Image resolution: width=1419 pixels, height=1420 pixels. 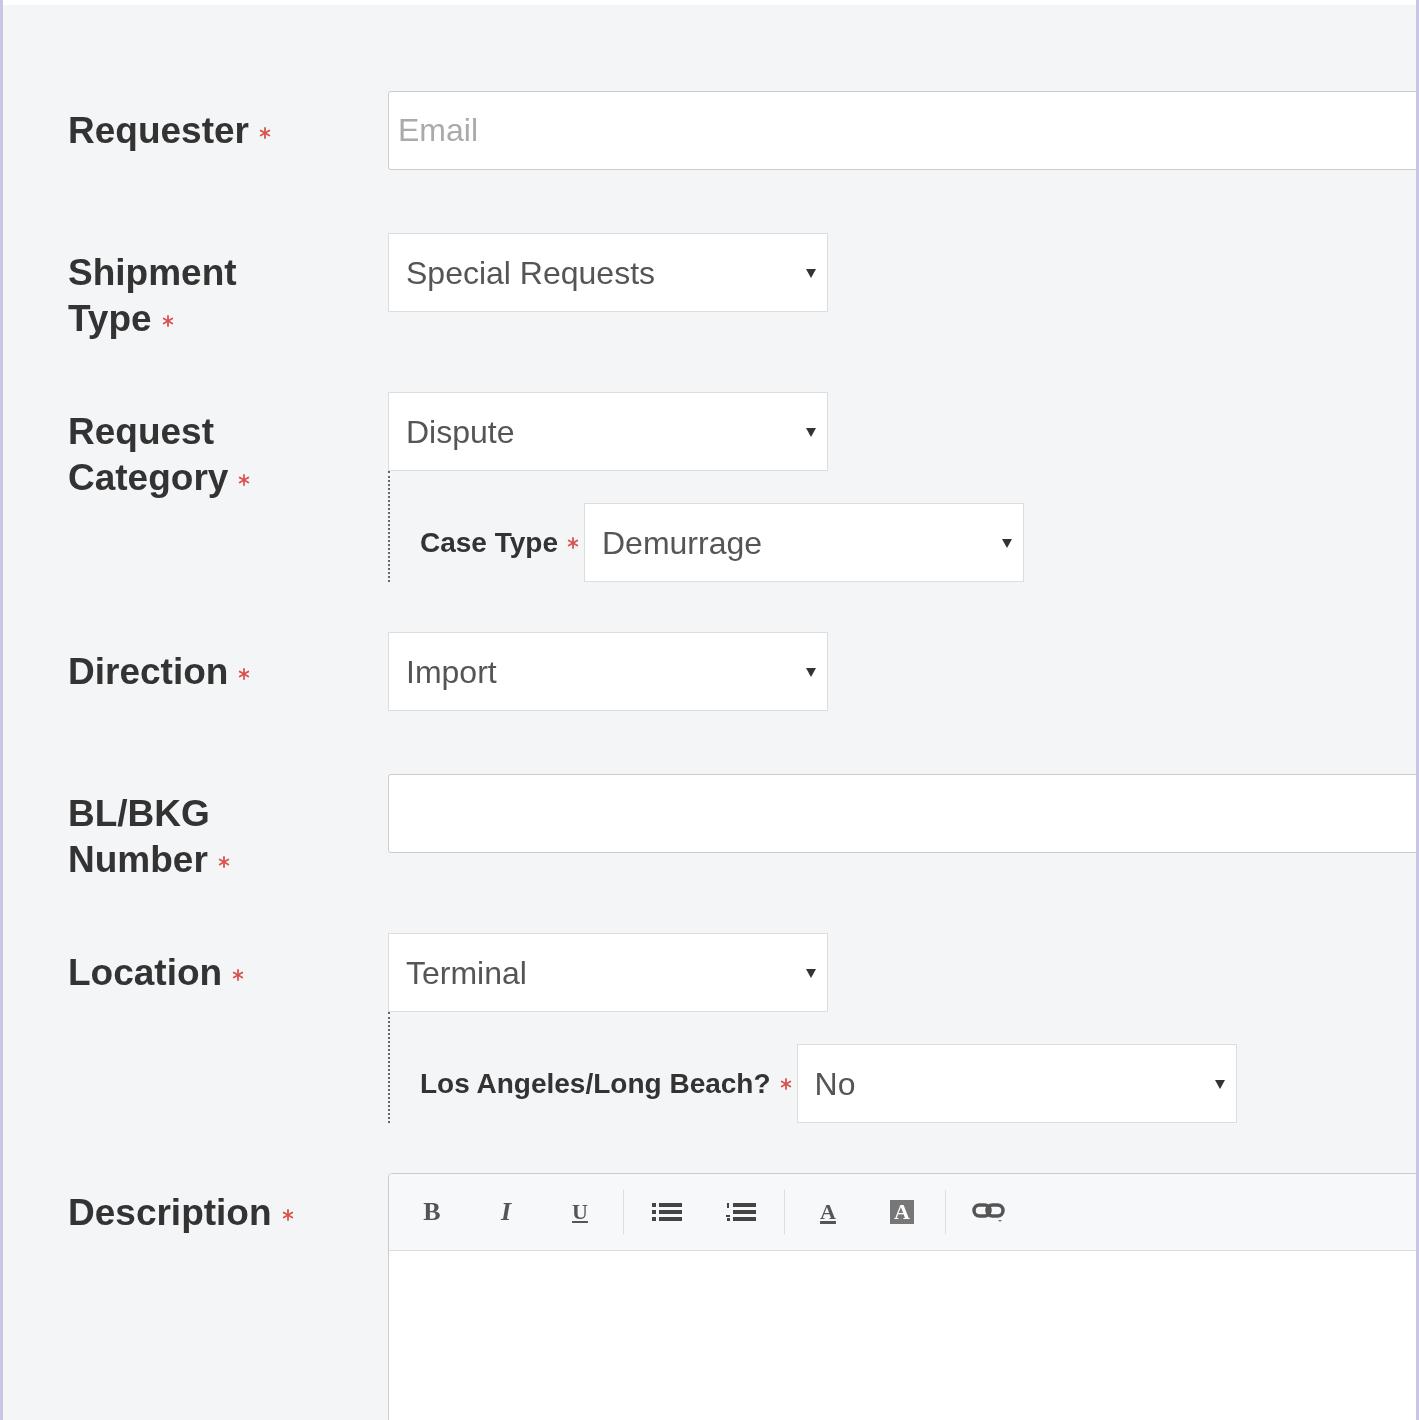 What do you see at coordinates (152, 295) in the screenshot?
I see `field-label: Shipment Type` at bounding box center [152, 295].